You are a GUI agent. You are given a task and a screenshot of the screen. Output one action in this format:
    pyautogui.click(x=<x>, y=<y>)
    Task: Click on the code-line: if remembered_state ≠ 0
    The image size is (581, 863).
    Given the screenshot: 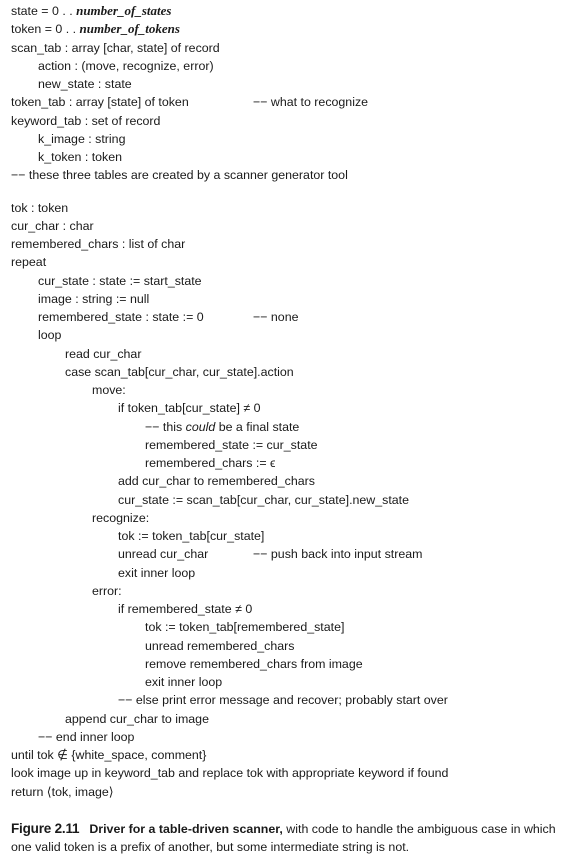 What is the action you would take?
    pyautogui.click(x=185, y=609)
    